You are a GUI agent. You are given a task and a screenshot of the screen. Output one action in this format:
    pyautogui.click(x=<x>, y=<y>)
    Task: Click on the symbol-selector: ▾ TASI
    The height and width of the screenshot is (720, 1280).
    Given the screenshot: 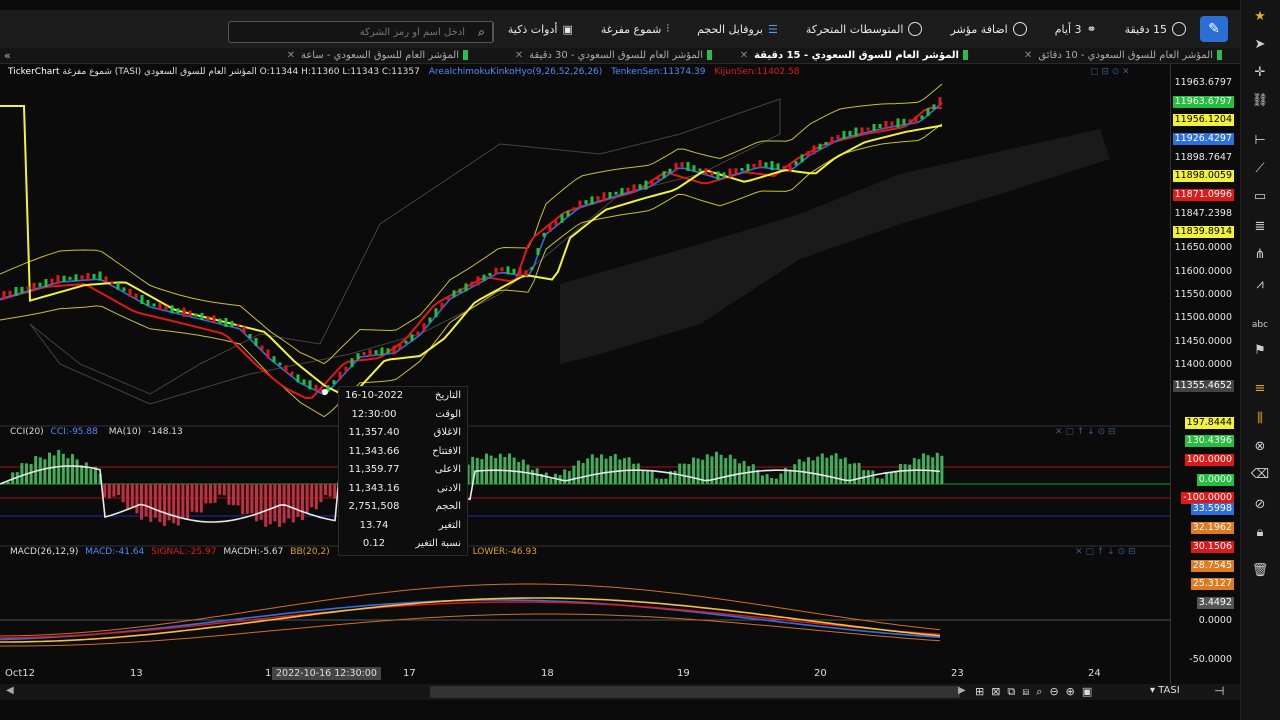 What is the action you would take?
    pyautogui.click(x=1165, y=690)
    